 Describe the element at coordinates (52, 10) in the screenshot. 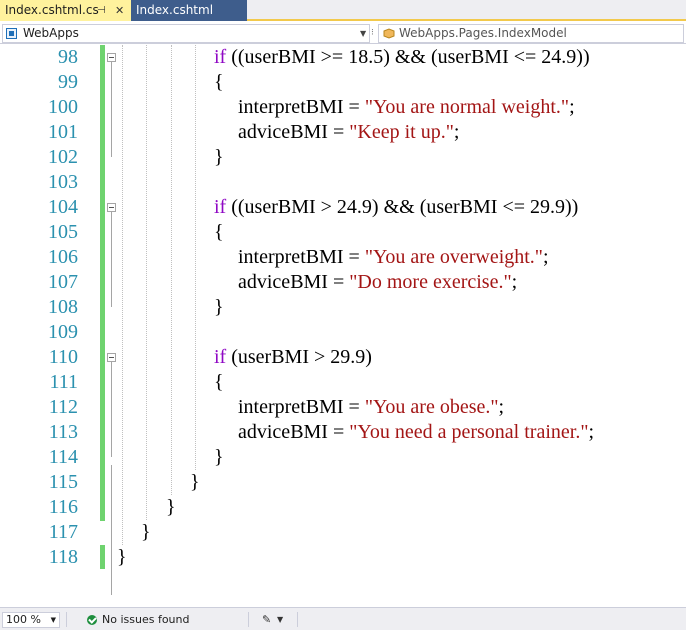

I see `tab-label: Index.cshtml.cs` at that location.